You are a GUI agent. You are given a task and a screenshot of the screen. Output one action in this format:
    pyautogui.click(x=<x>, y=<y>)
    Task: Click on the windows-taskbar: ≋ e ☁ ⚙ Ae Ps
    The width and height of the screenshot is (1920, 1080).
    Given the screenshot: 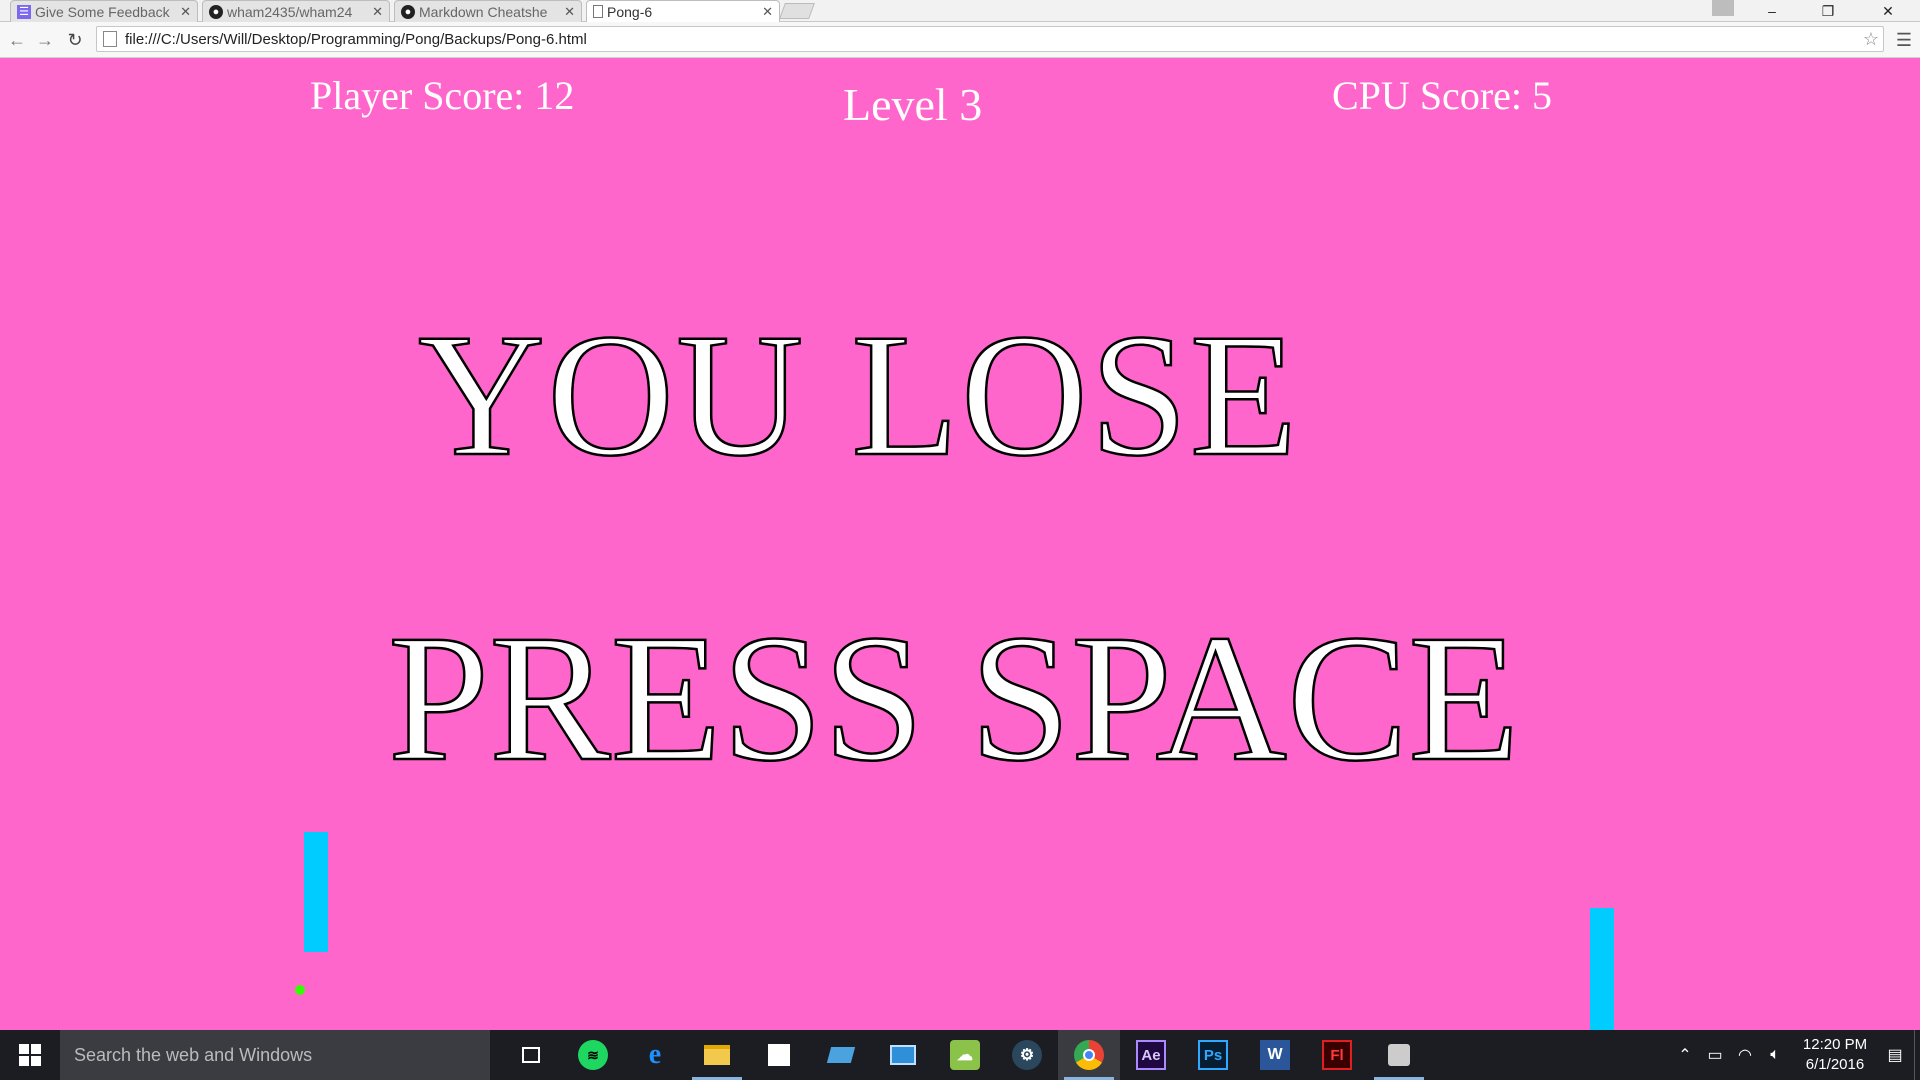 What is the action you would take?
    pyautogui.click(x=960, y=1055)
    